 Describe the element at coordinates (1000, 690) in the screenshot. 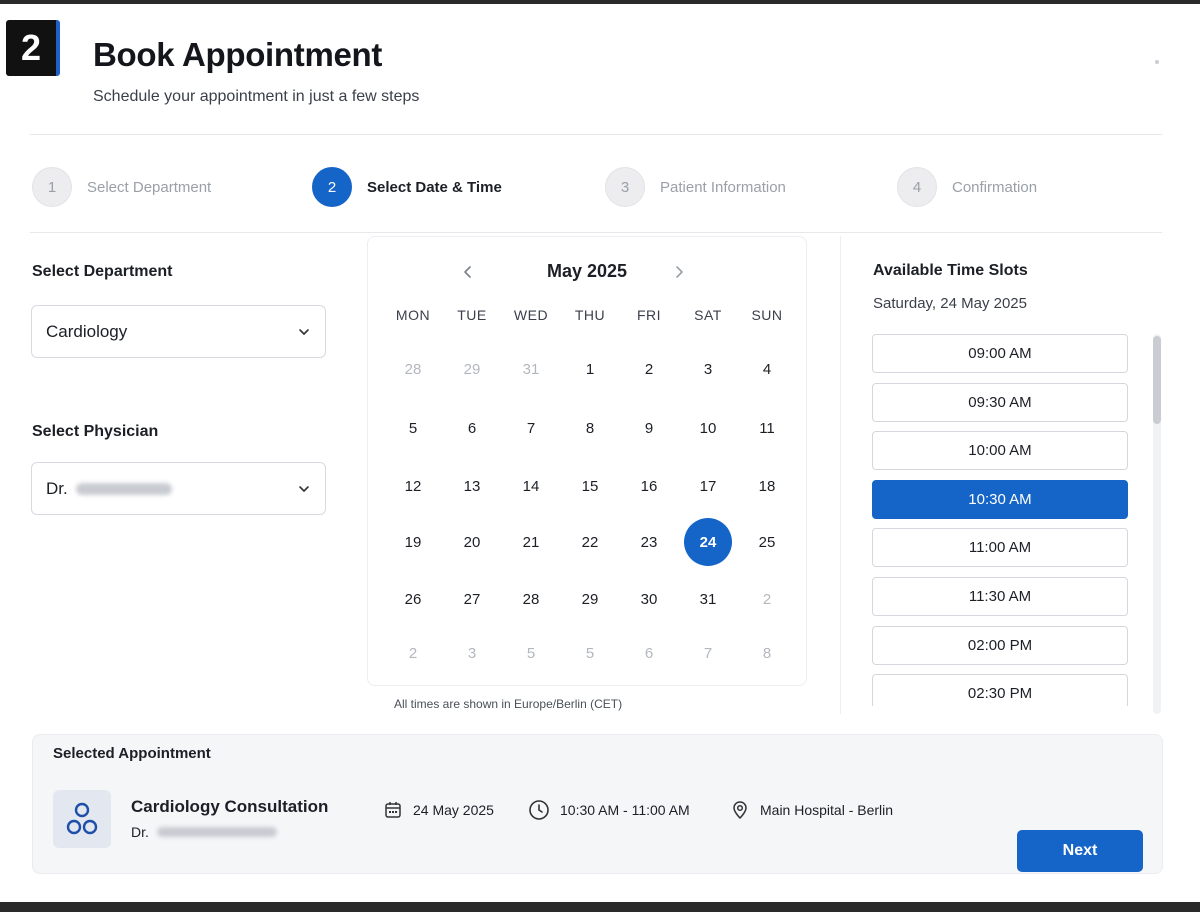

I see `time-slot: 02:30 PM` at that location.